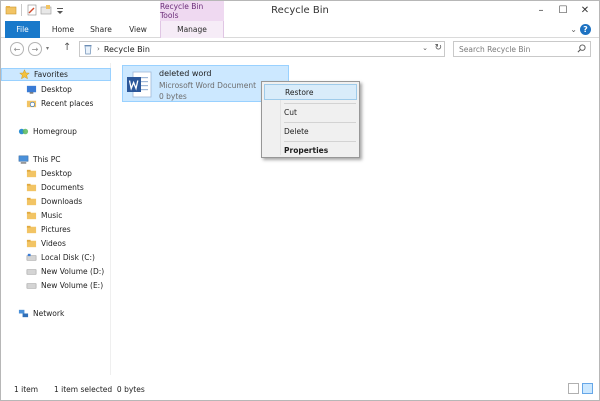 Image resolution: width=600 pixels, height=401 pixels. What do you see at coordinates (262, 49) in the screenshot?
I see `address-bar: › Recycle Bin ⌄ ↻` at bounding box center [262, 49].